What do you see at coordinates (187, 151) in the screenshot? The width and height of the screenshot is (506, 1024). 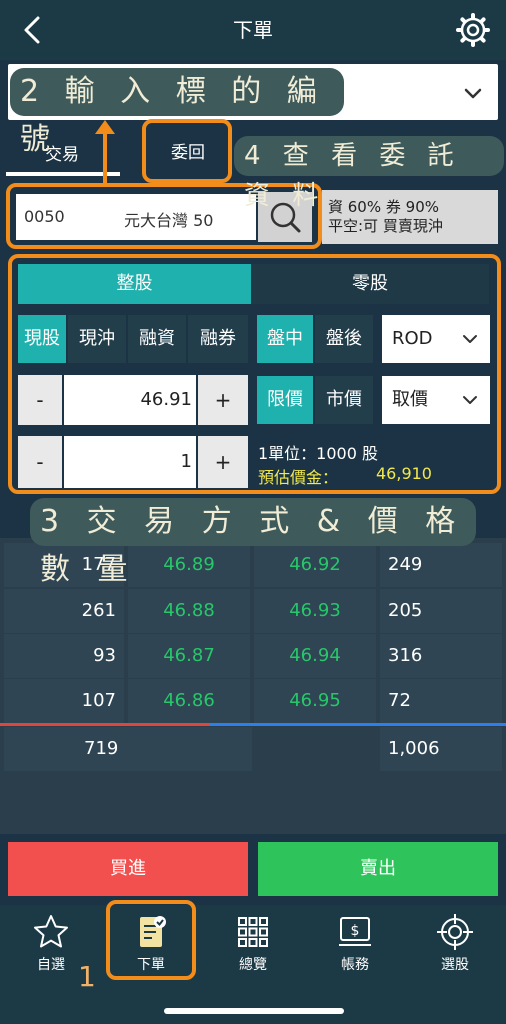 I see `callout-orders-tab` at bounding box center [187, 151].